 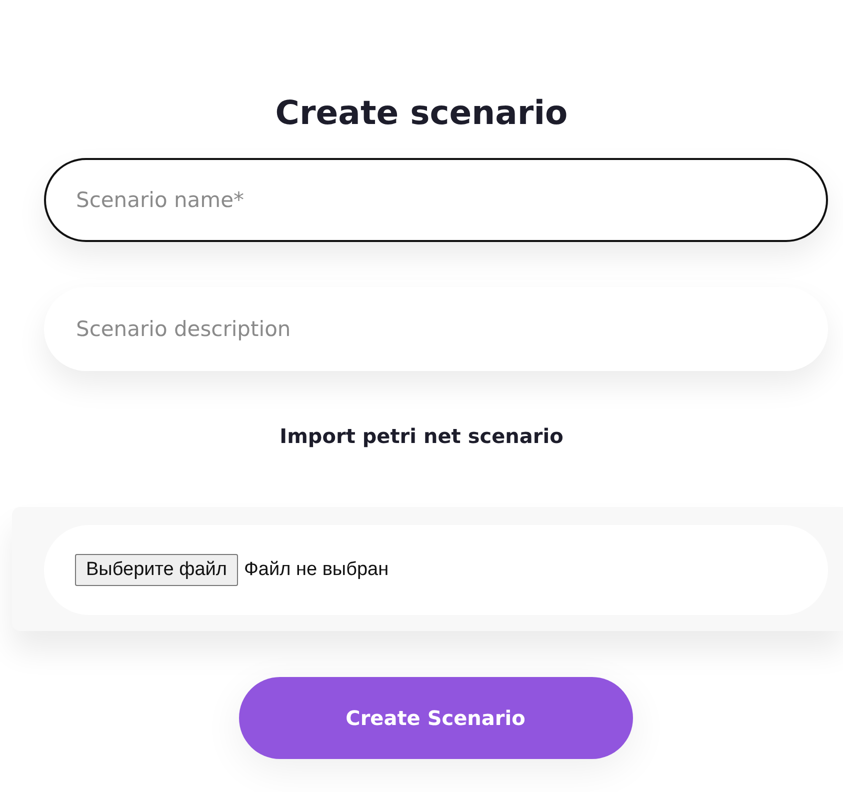 What do you see at coordinates (421, 436) in the screenshot?
I see `import-heading: Import petri net scenario` at bounding box center [421, 436].